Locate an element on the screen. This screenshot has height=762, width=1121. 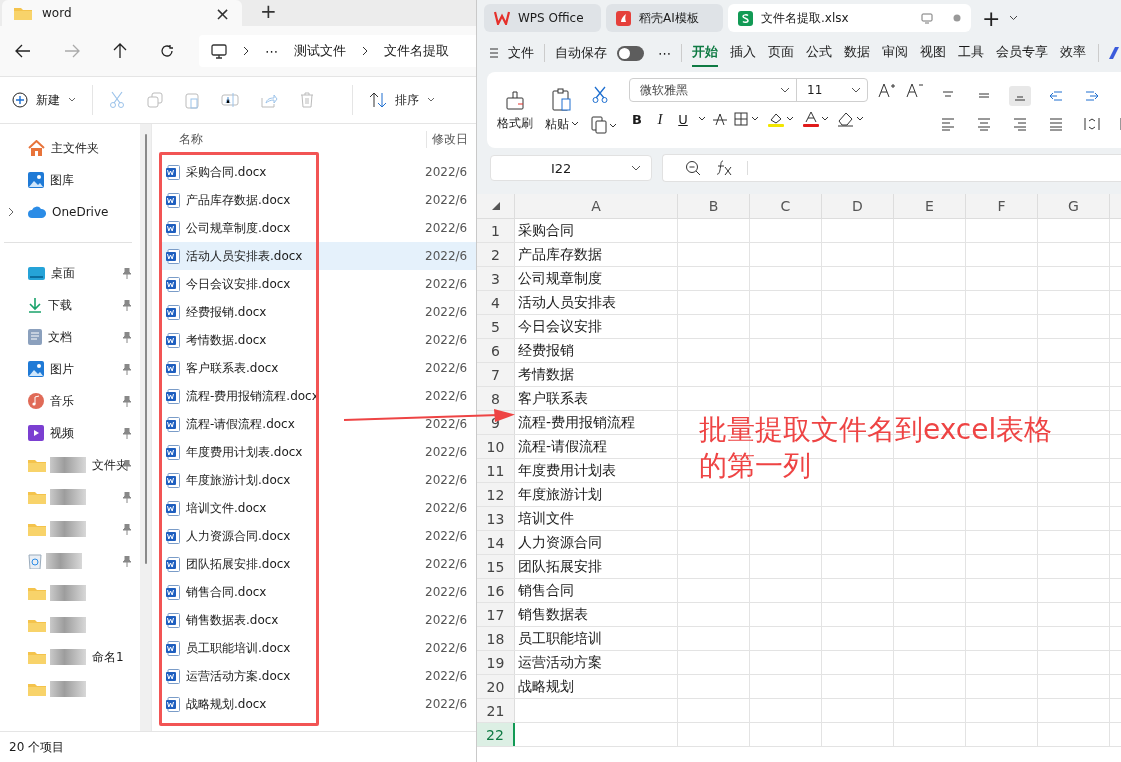
row-number: 21 is located at coordinates (496, 710).